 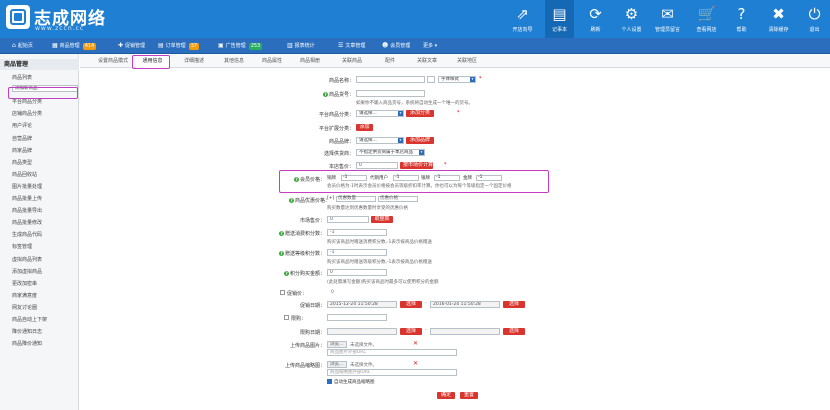 What do you see at coordinates (348, 219) in the screenshot?
I see `market-price-input: 0` at bounding box center [348, 219].